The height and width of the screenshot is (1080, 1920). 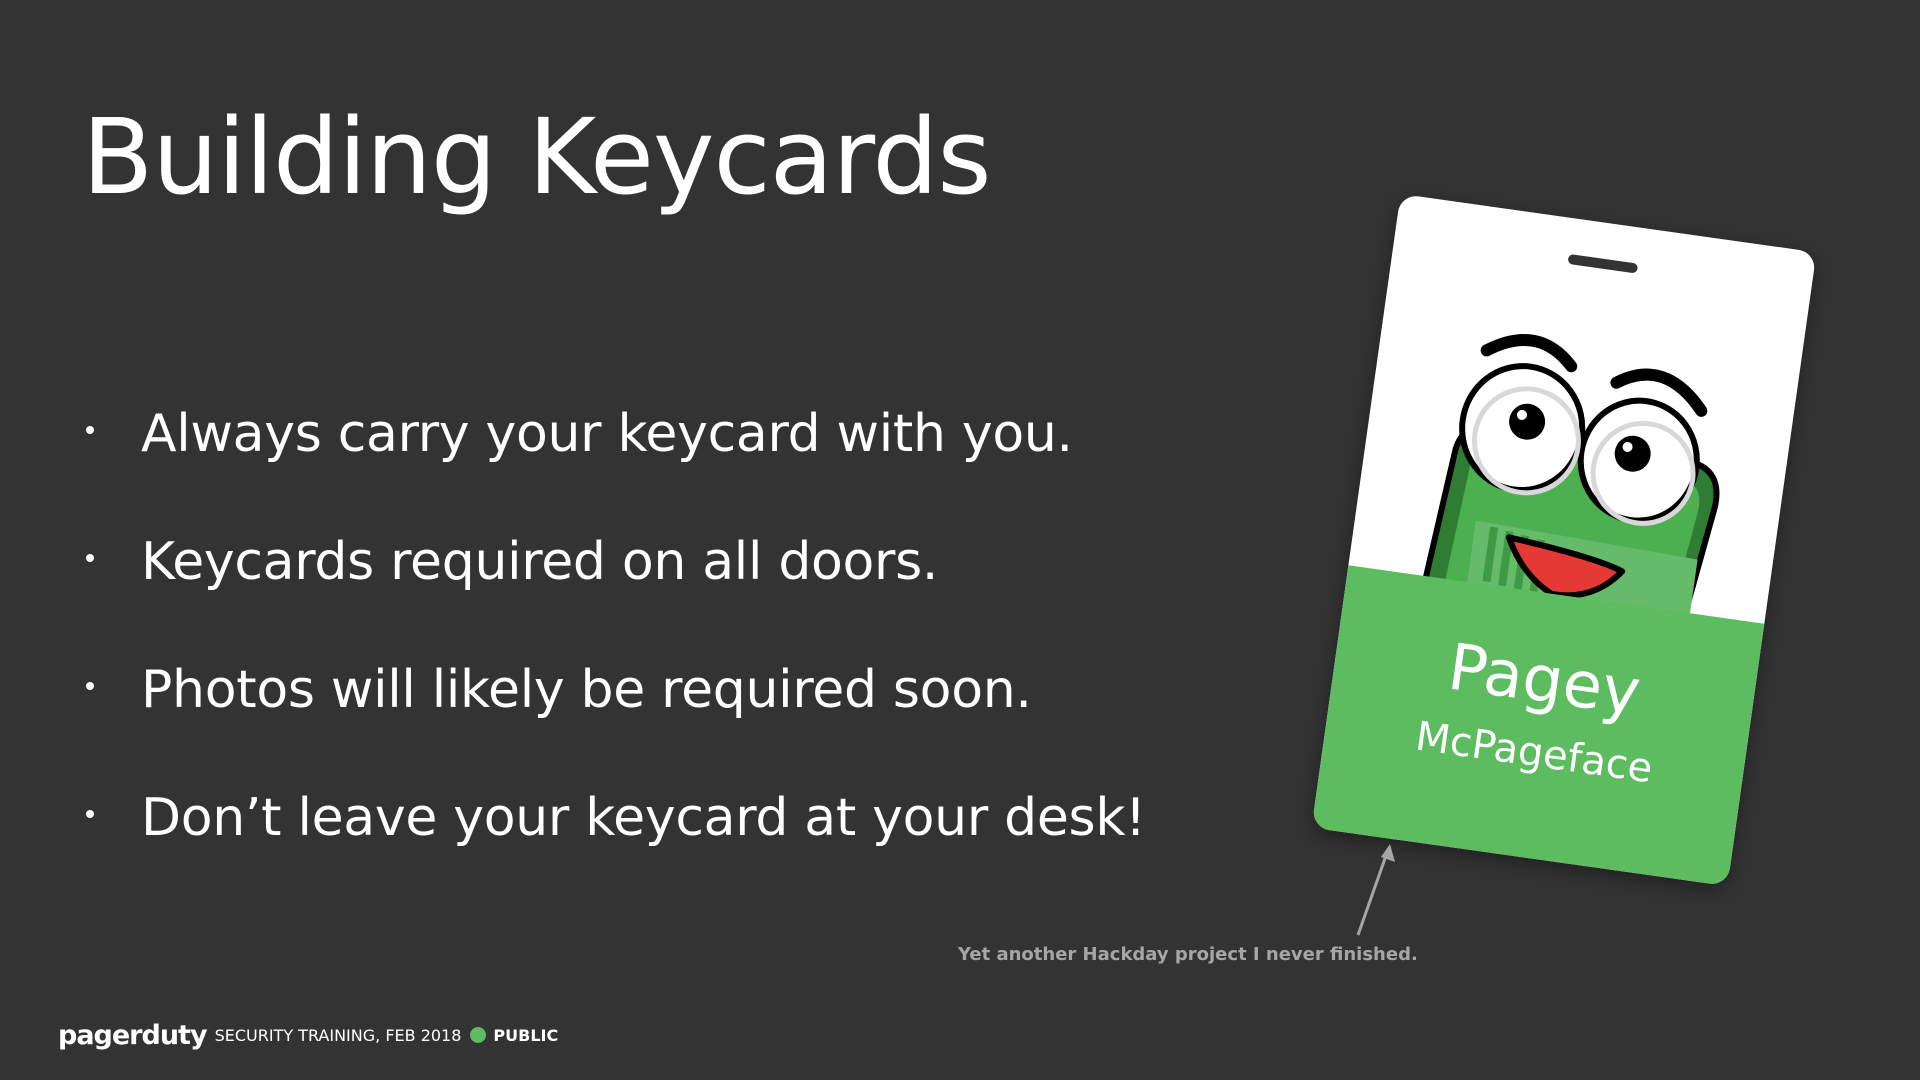 What do you see at coordinates (478, 1035) in the screenshot?
I see `status-dot-icon` at bounding box center [478, 1035].